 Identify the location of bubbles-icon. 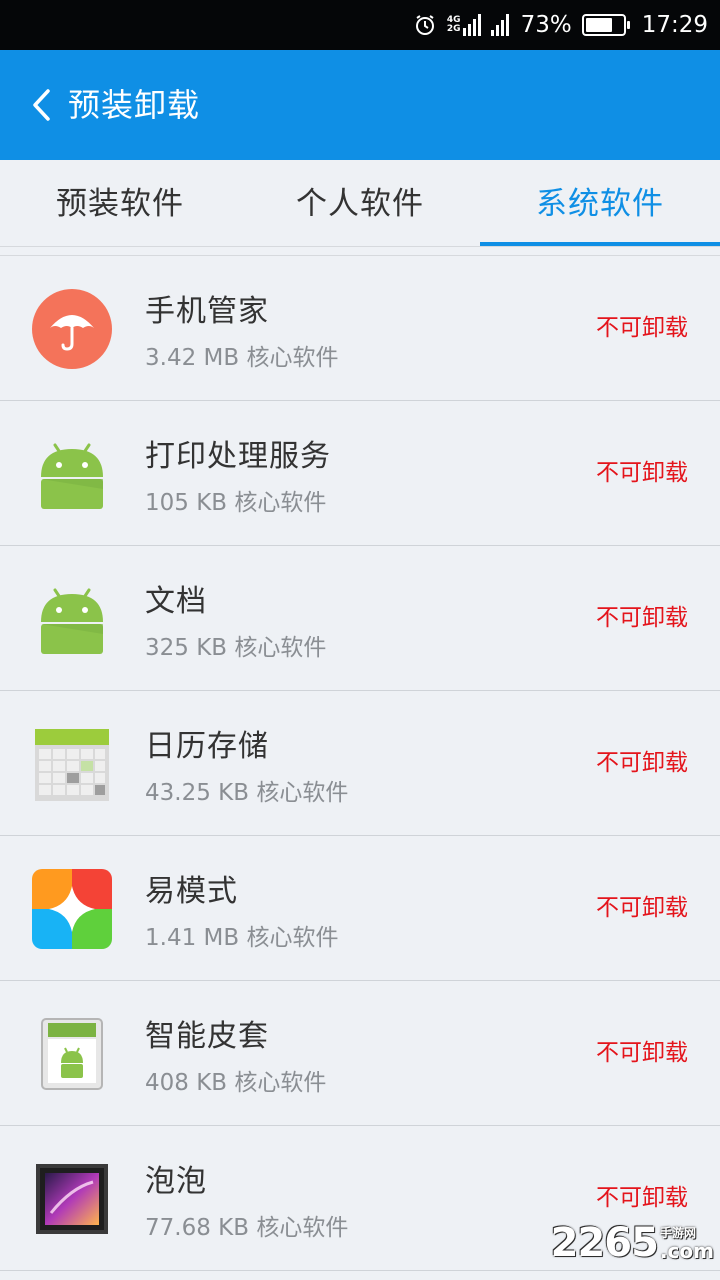
(72, 1199).